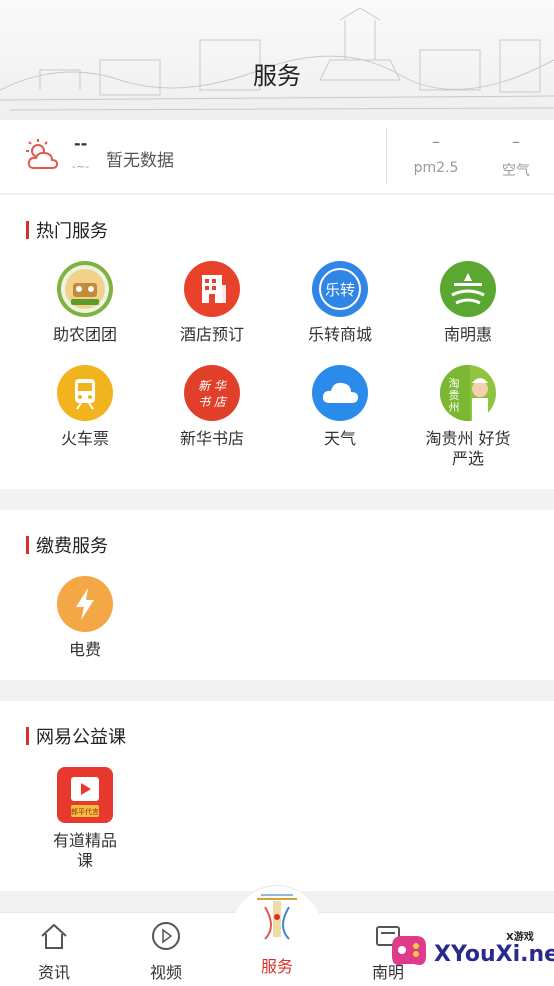 The height and width of the screenshot is (986, 554). I want to click on service-label: 有道精品课, so click(84, 850).